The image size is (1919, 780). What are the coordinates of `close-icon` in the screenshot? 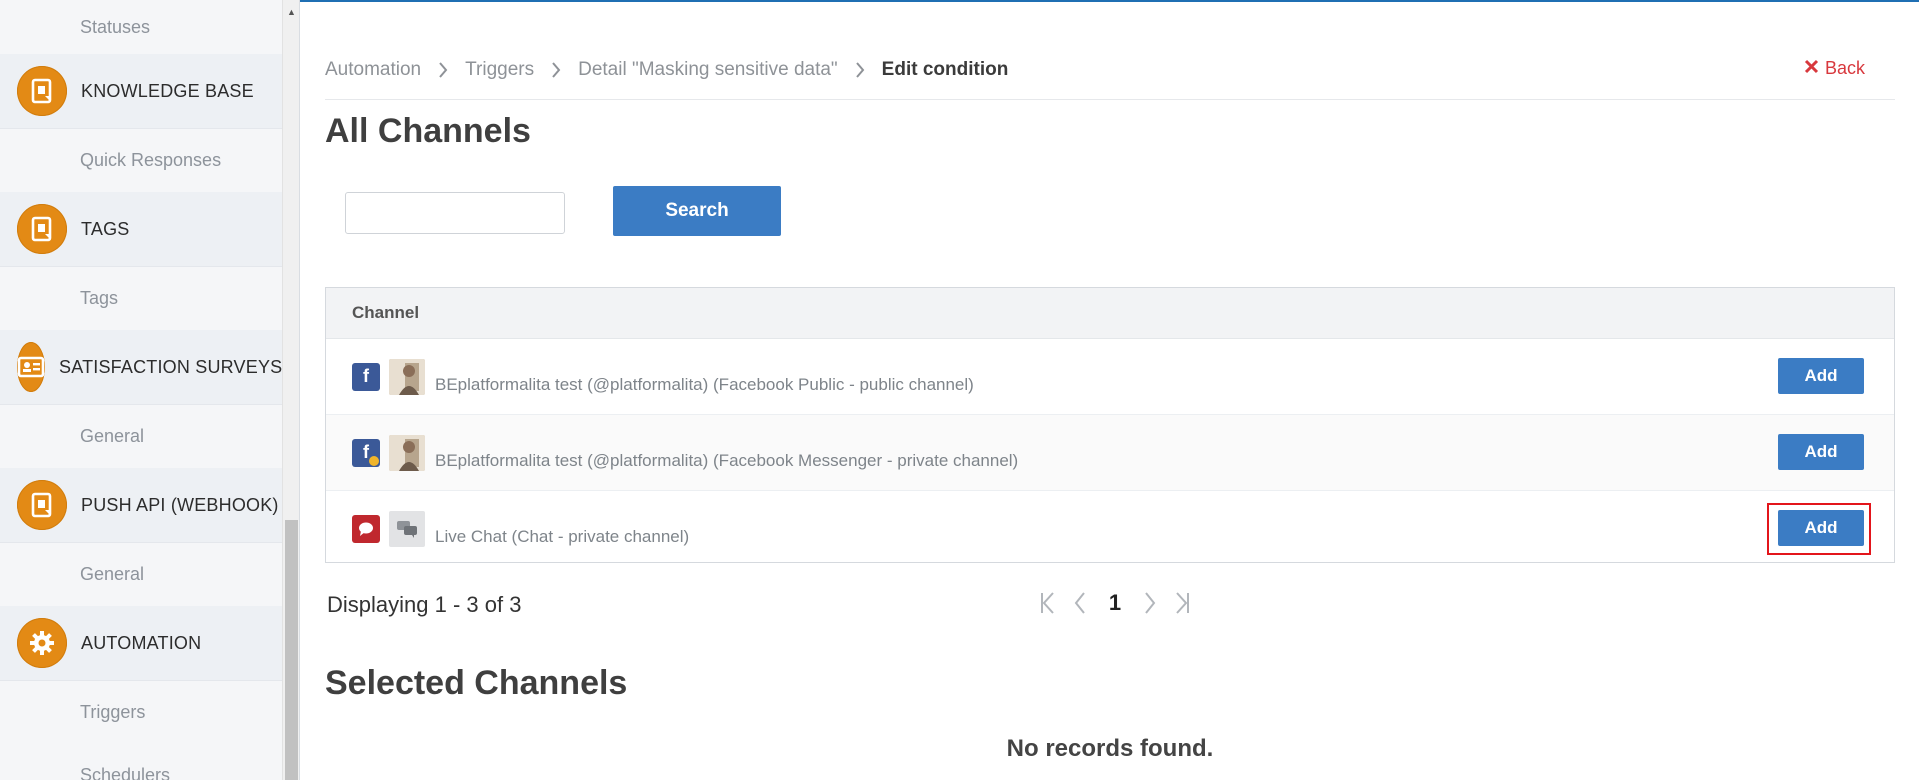 It's located at (1811, 68).